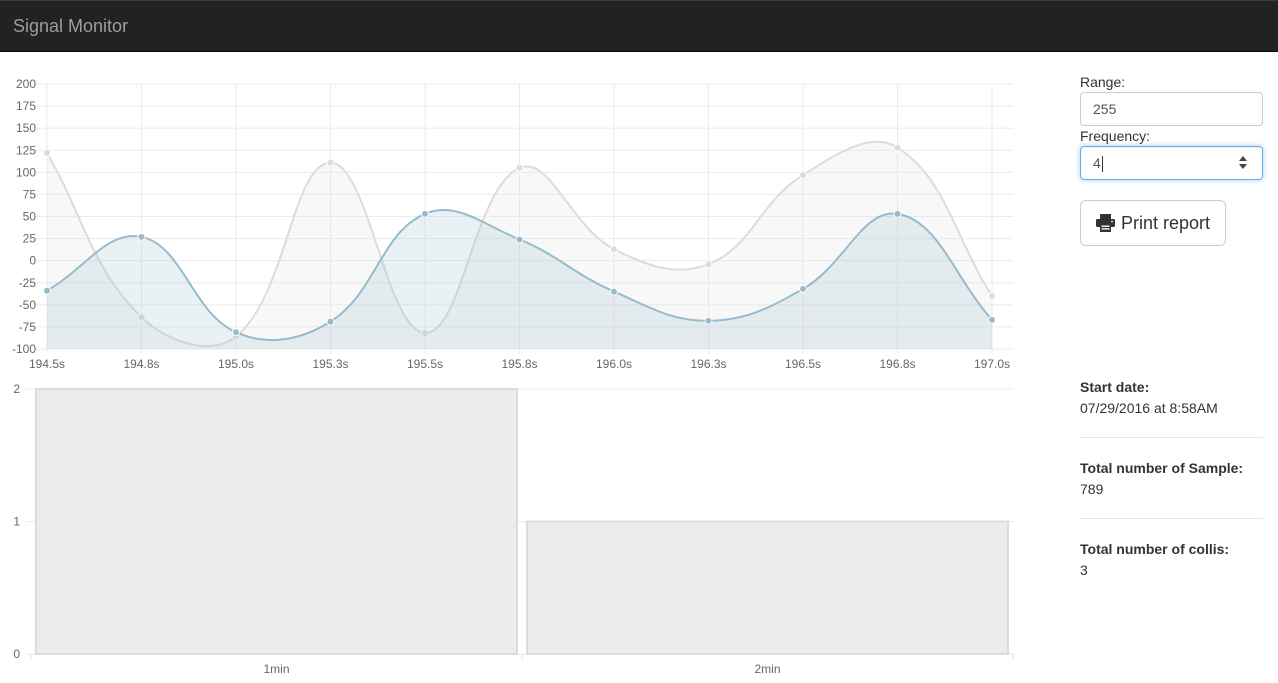 This screenshot has height=683, width=1278. I want to click on y-tick-label: -25, so click(28, 283).